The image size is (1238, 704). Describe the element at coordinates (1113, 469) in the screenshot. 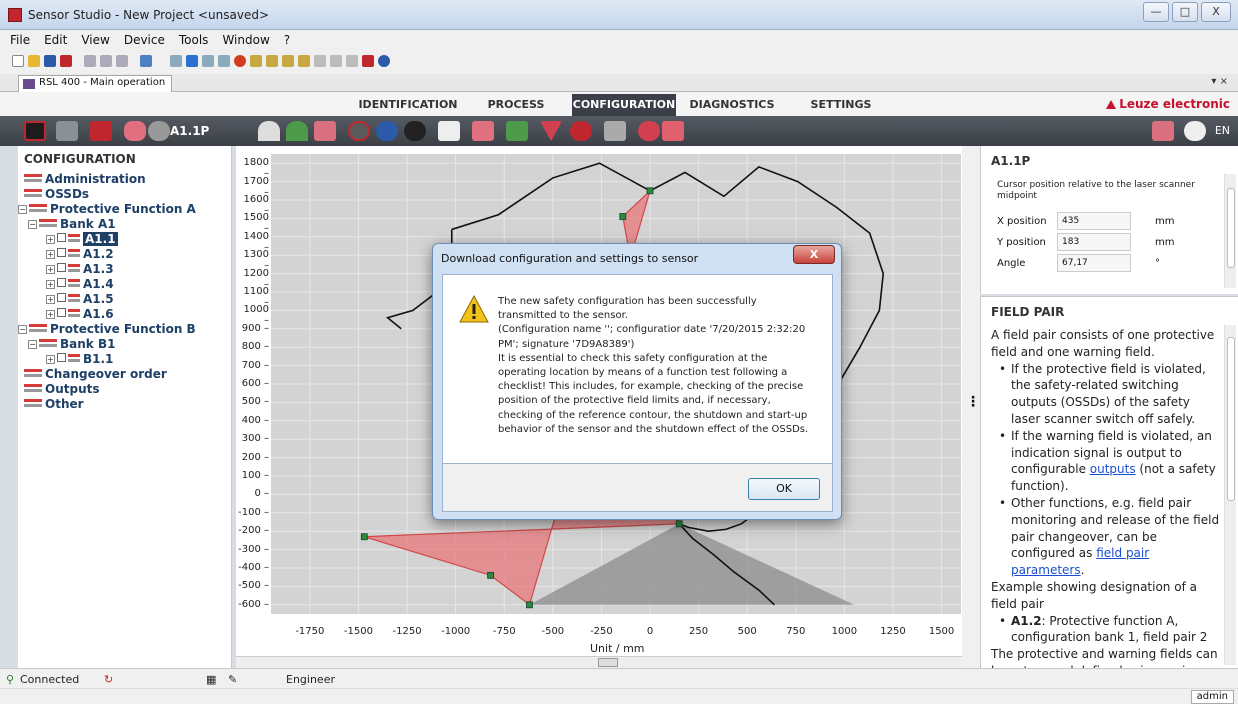

I see `outputs-link: outputs` at that location.